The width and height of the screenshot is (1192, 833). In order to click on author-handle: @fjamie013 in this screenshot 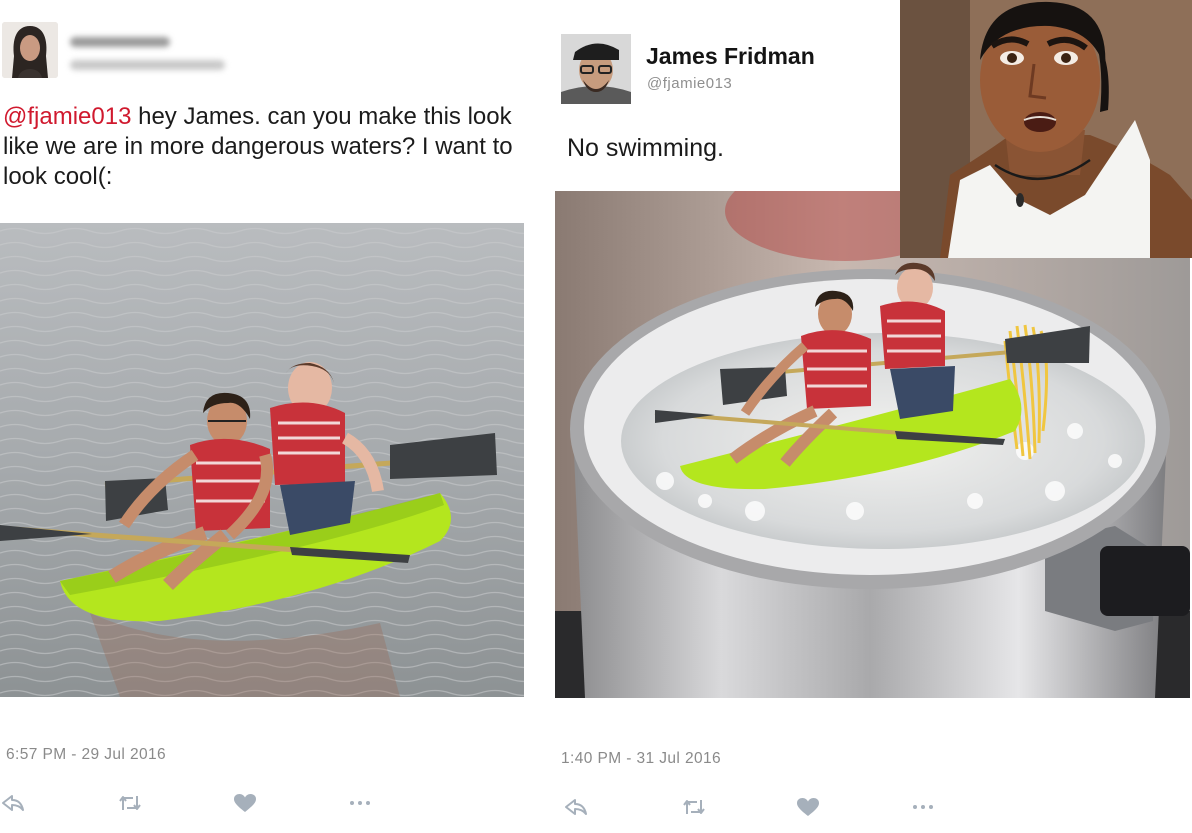, I will do `click(689, 83)`.